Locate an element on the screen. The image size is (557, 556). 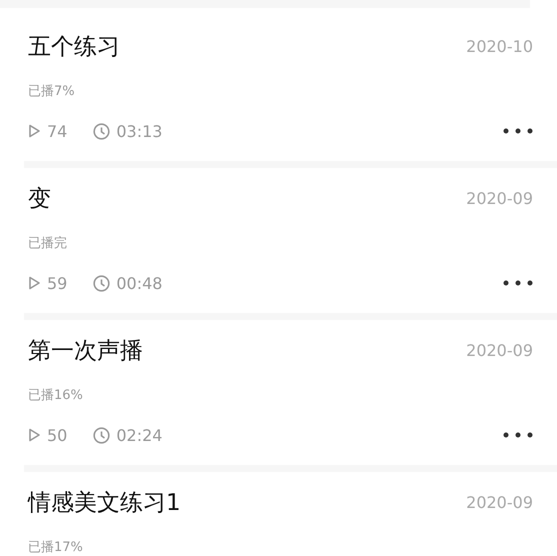
play-count: 59 is located at coordinates (57, 283).